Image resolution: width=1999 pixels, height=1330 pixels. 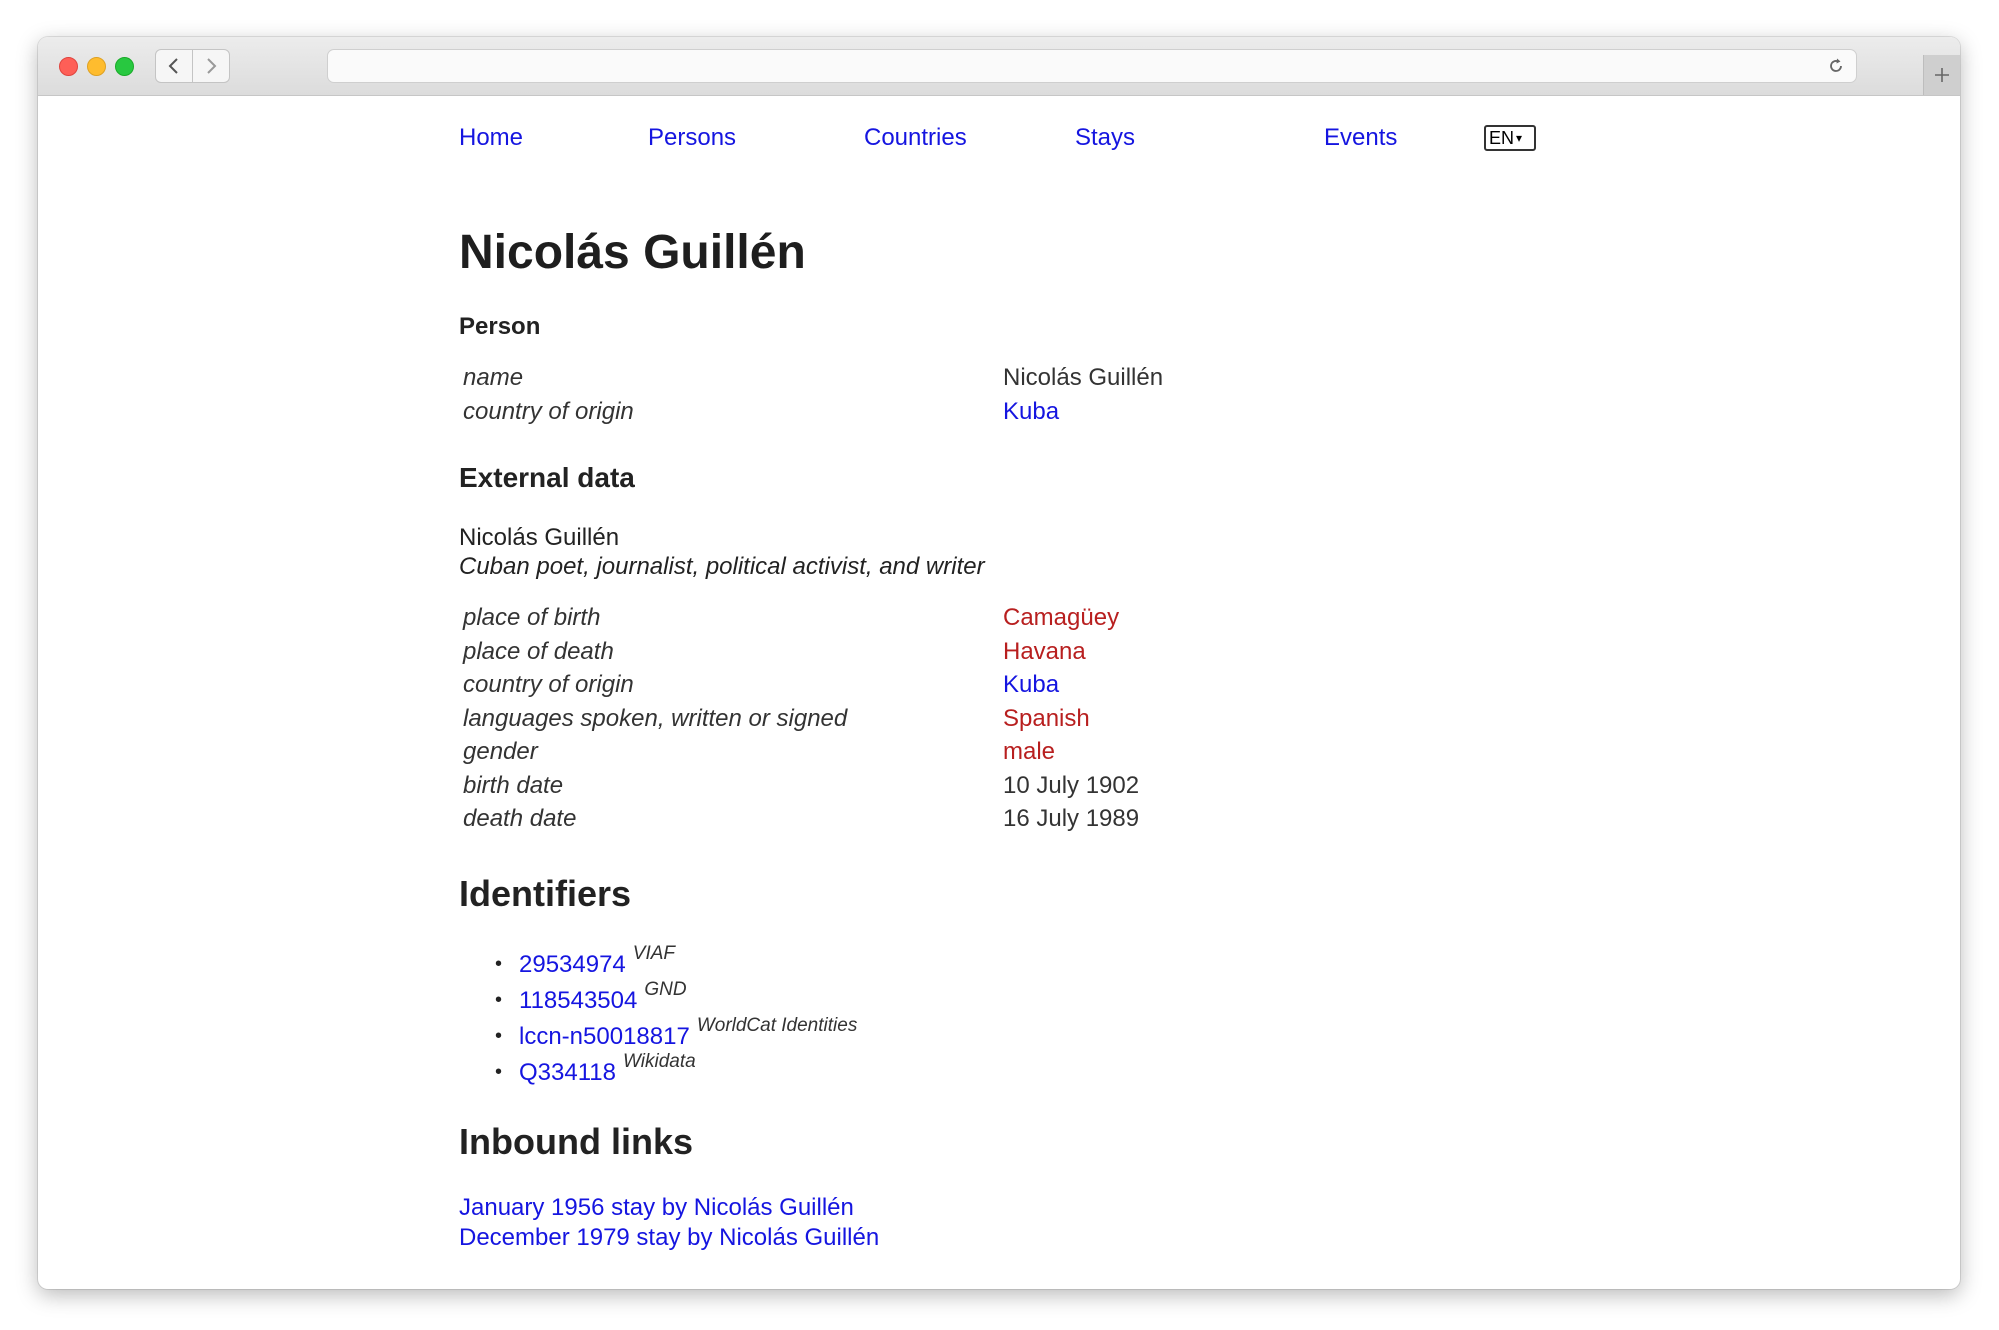 I want to click on chevron-left-icon, so click(x=173, y=66).